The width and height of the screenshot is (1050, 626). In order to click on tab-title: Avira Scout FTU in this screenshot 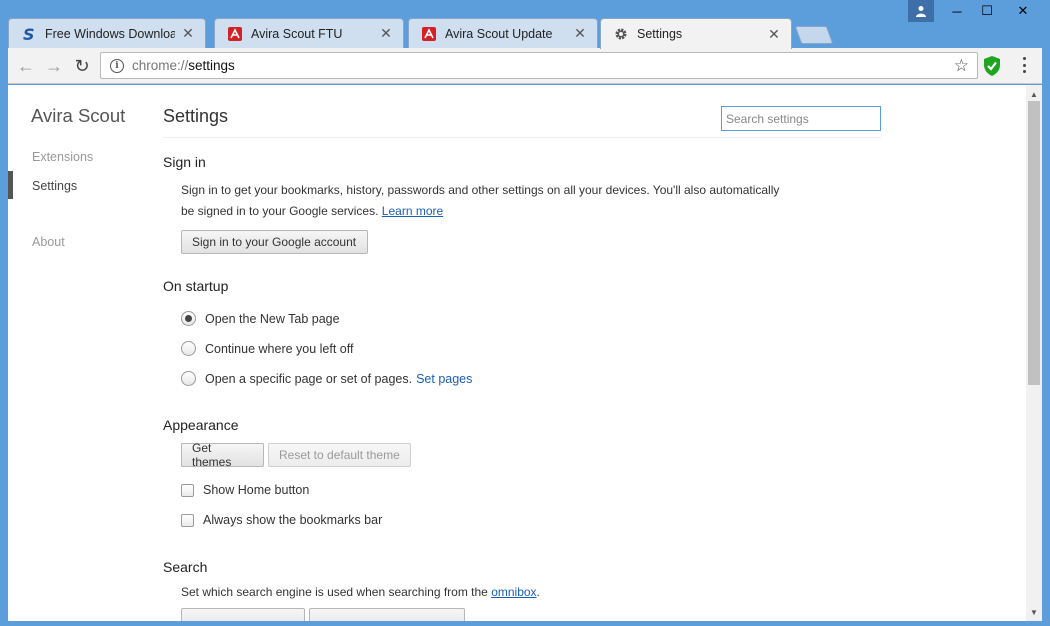, I will do `click(297, 33)`.